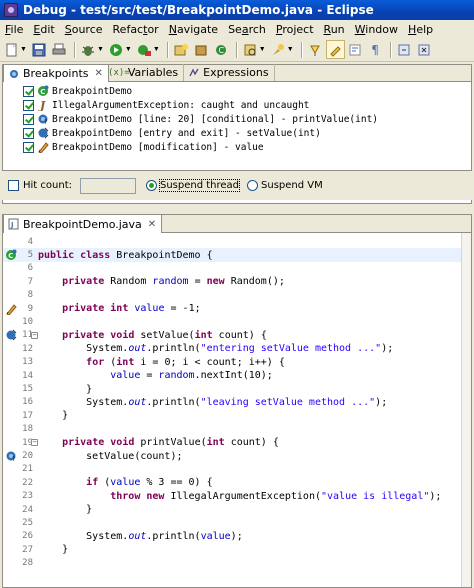  Describe the element at coordinates (27, 322) in the screenshot. I see `line-number: 10` at that location.